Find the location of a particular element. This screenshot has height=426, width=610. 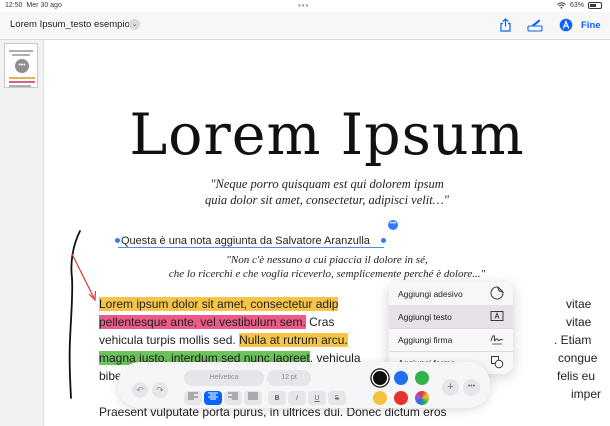

add-icon: + is located at coordinates (450, 387).